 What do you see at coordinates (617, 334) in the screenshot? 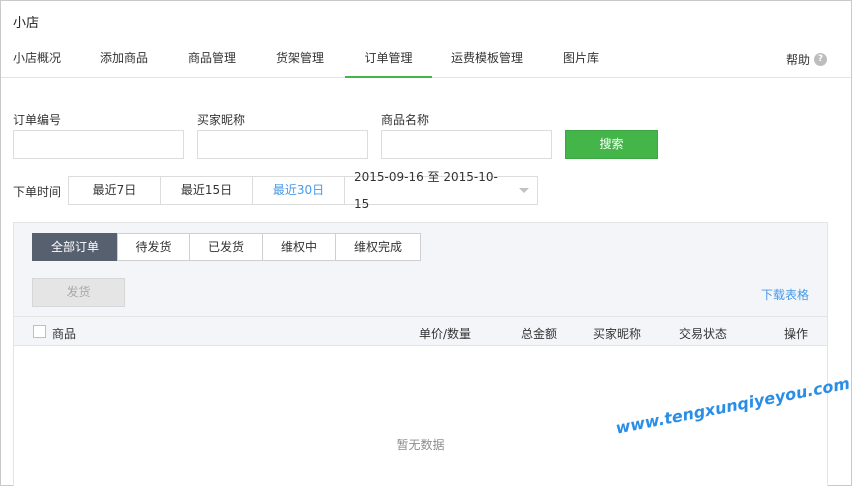
I see `column-header-buyer: 买家昵称` at bounding box center [617, 334].